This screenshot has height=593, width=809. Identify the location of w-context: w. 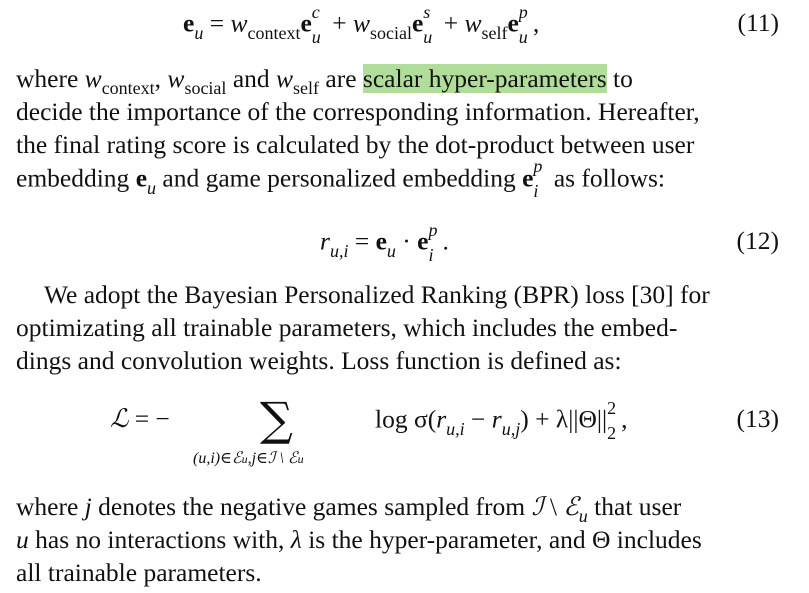
(93, 78).